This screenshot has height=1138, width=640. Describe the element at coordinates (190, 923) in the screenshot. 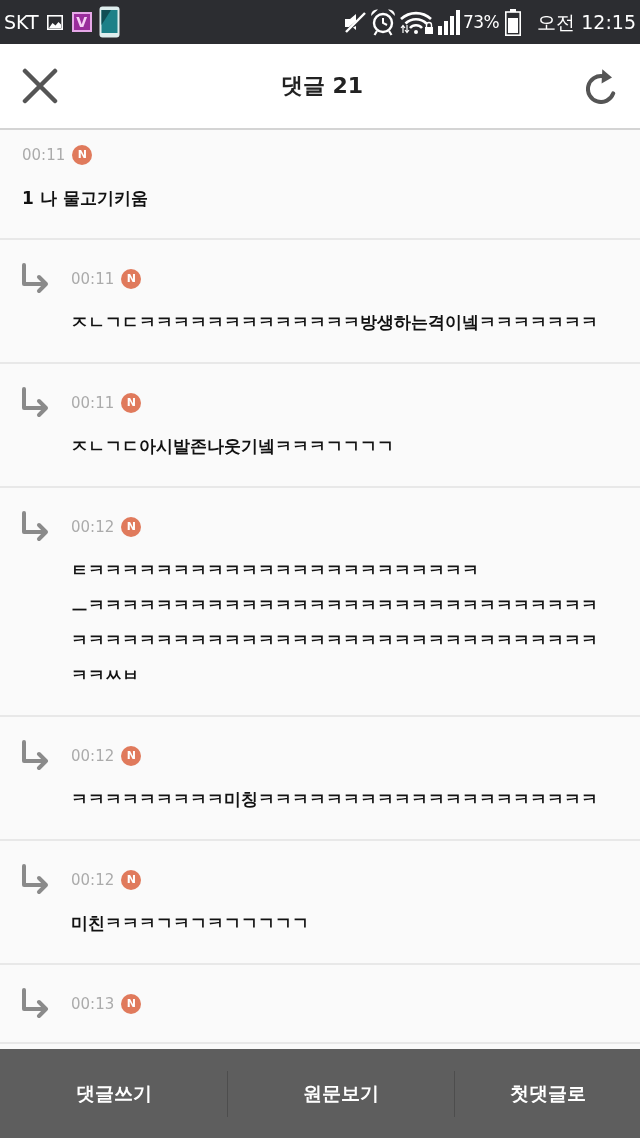

I see `comment-text: 미친ㅋㅋㅋㄱㅋㄱㅋㄱㄱㄱㄱㄱ` at that location.